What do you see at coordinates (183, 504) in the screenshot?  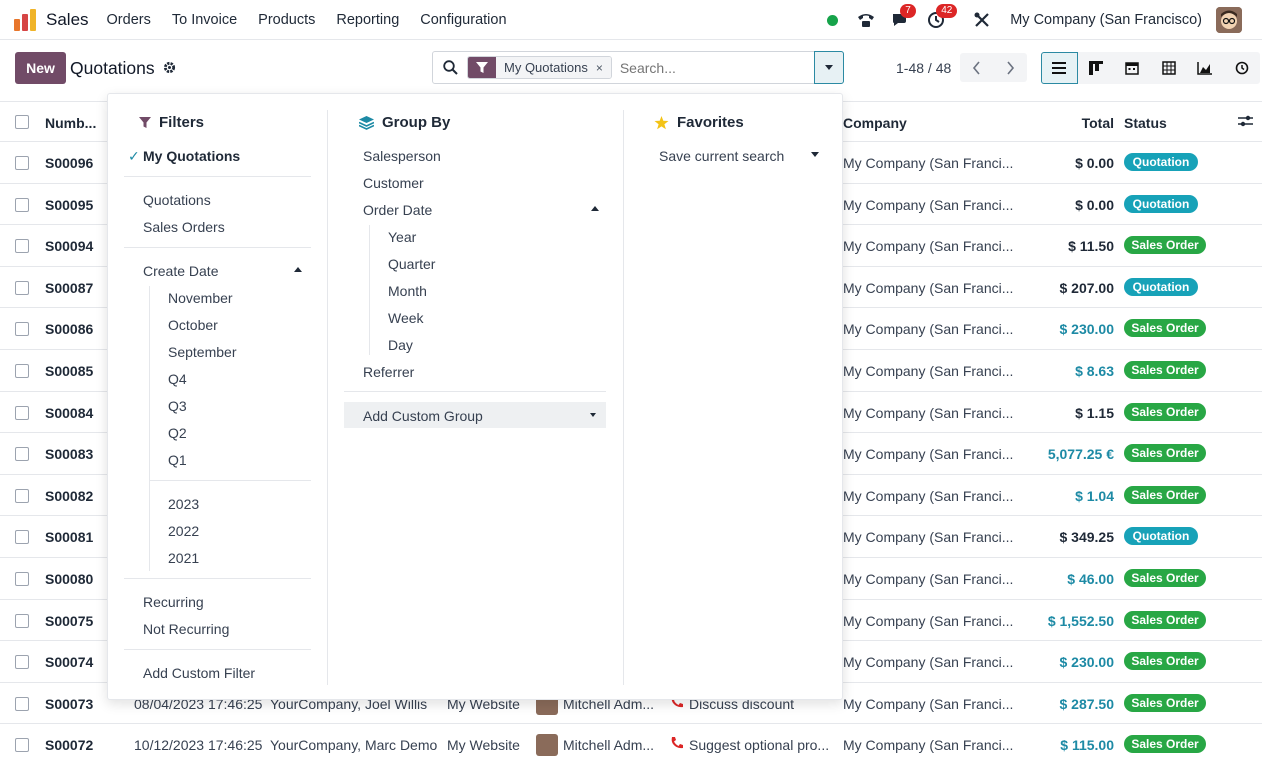 I see `filter-year-2023: 2023` at bounding box center [183, 504].